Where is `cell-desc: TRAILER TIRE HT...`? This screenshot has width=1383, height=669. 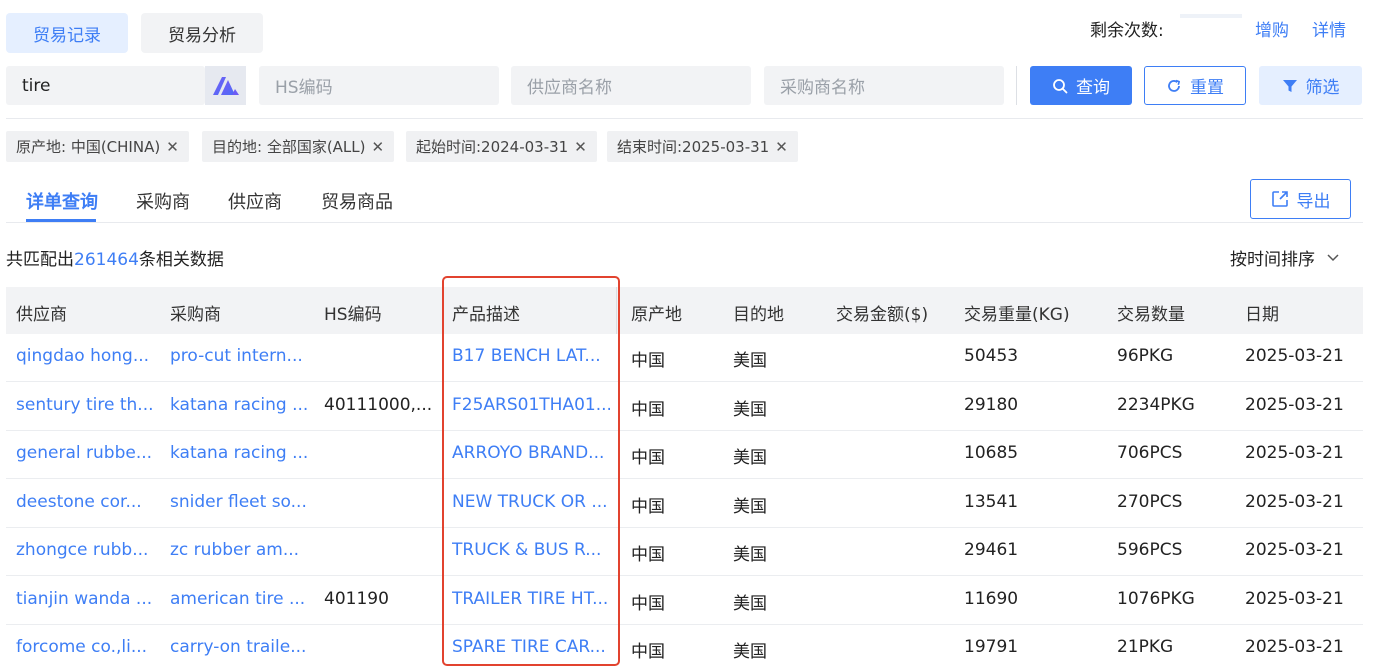 cell-desc: TRAILER TIRE HT... is located at coordinates (530, 599).